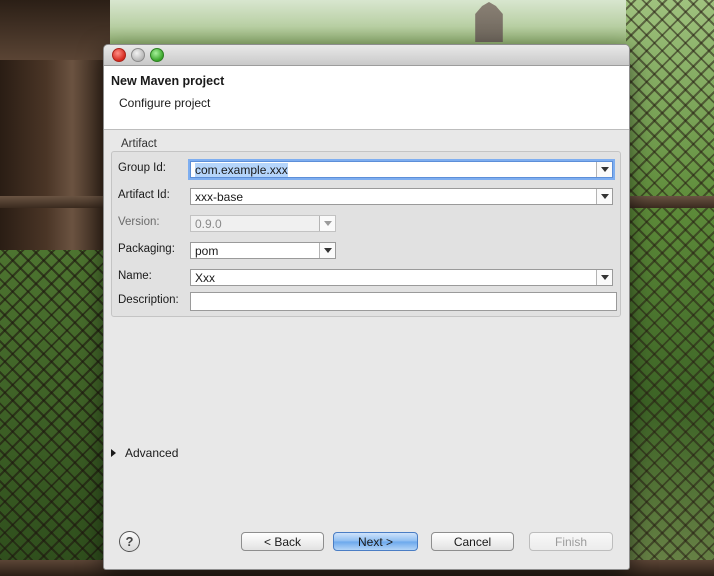 The width and height of the screenshot is (714, 576). Describe the element at coordinates (263, 250) in the screenshot. I see `packaging-combo: pom` at that location.